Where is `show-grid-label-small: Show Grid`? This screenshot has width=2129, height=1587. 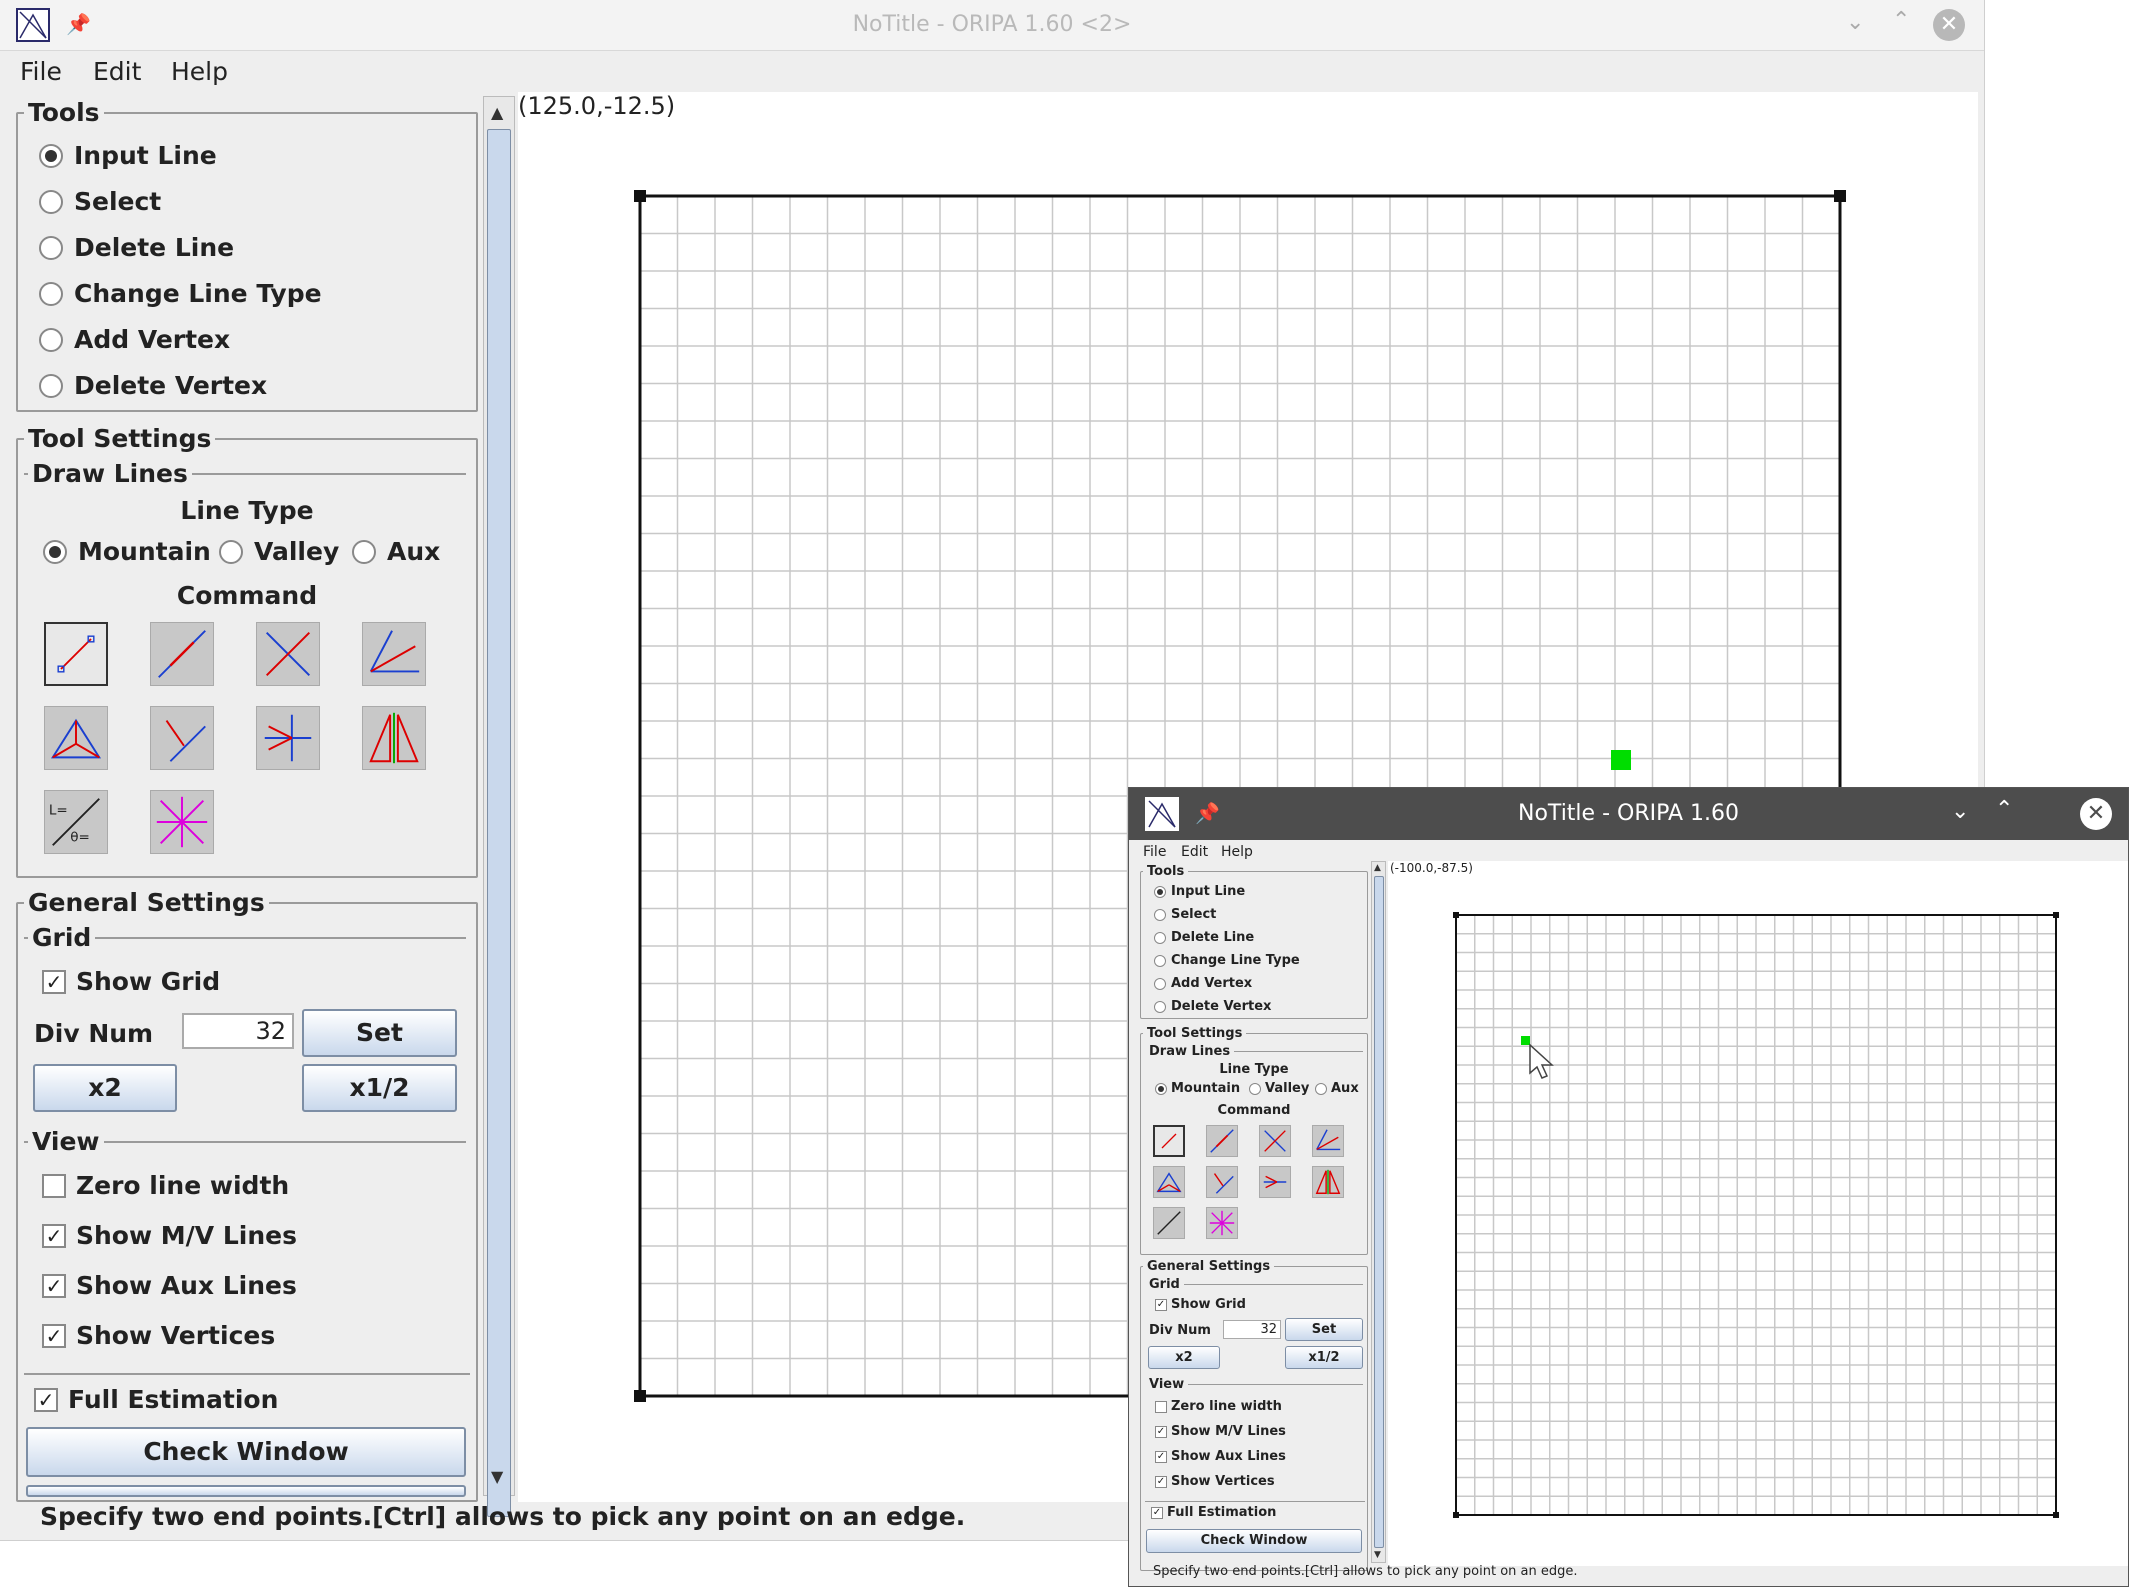
show-grid-label-small: Show Grid is located at coordinates (1208, 1304).